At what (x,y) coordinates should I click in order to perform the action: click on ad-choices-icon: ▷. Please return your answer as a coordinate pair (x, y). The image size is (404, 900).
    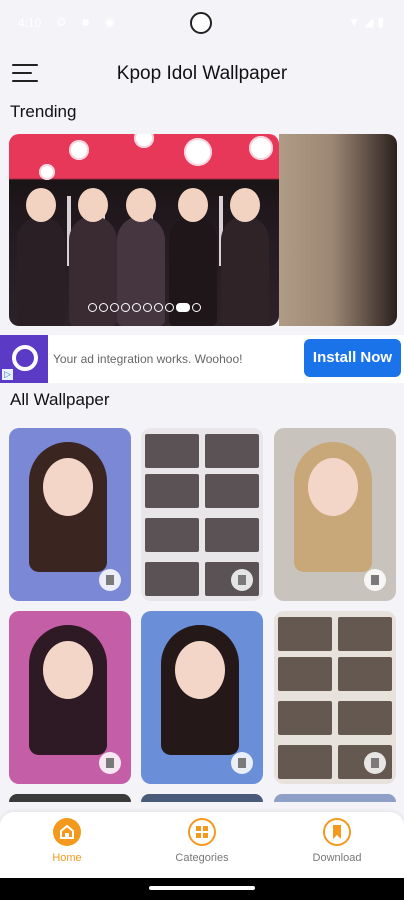
    Looking at the image, I should click on (7, 374).